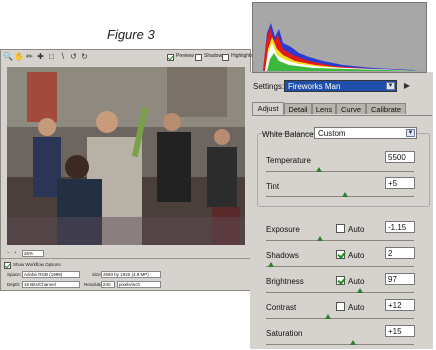  I want to click on white-balance-value: Custom, so click(332, 133).